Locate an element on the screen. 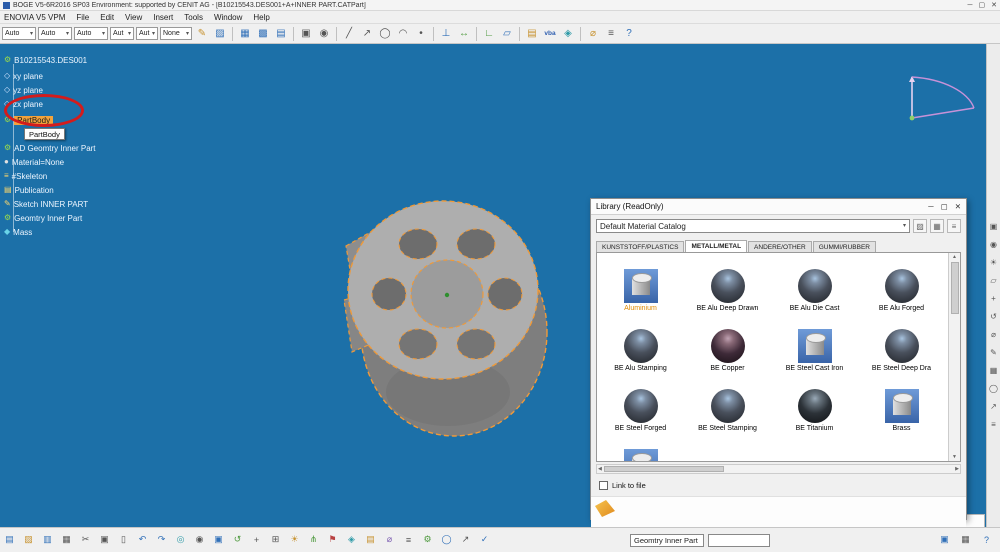  close-icon: ✕ is located at coordinates (994, 5).